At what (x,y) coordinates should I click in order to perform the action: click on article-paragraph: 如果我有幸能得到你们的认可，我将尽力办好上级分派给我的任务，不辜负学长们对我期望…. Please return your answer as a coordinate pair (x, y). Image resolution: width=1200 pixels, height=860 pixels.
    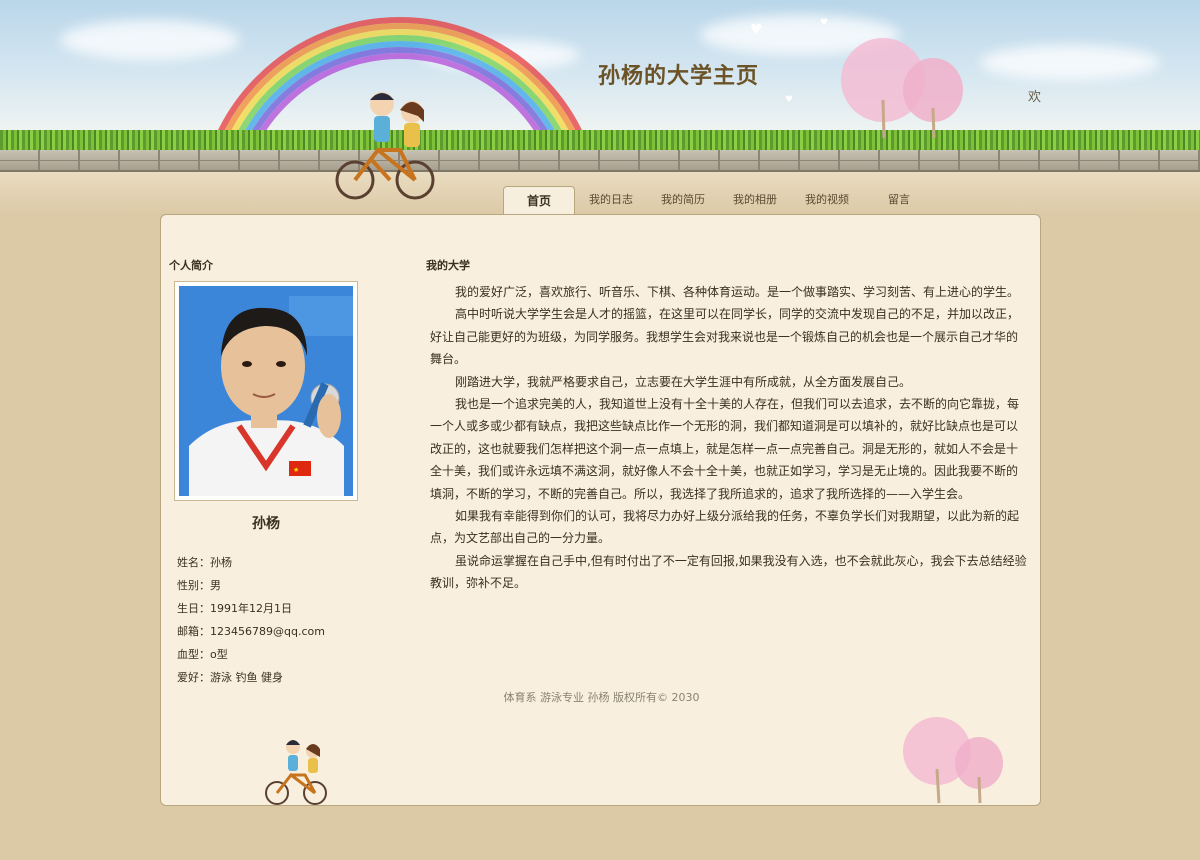
    Looking at the image, I should click on (725, 527).